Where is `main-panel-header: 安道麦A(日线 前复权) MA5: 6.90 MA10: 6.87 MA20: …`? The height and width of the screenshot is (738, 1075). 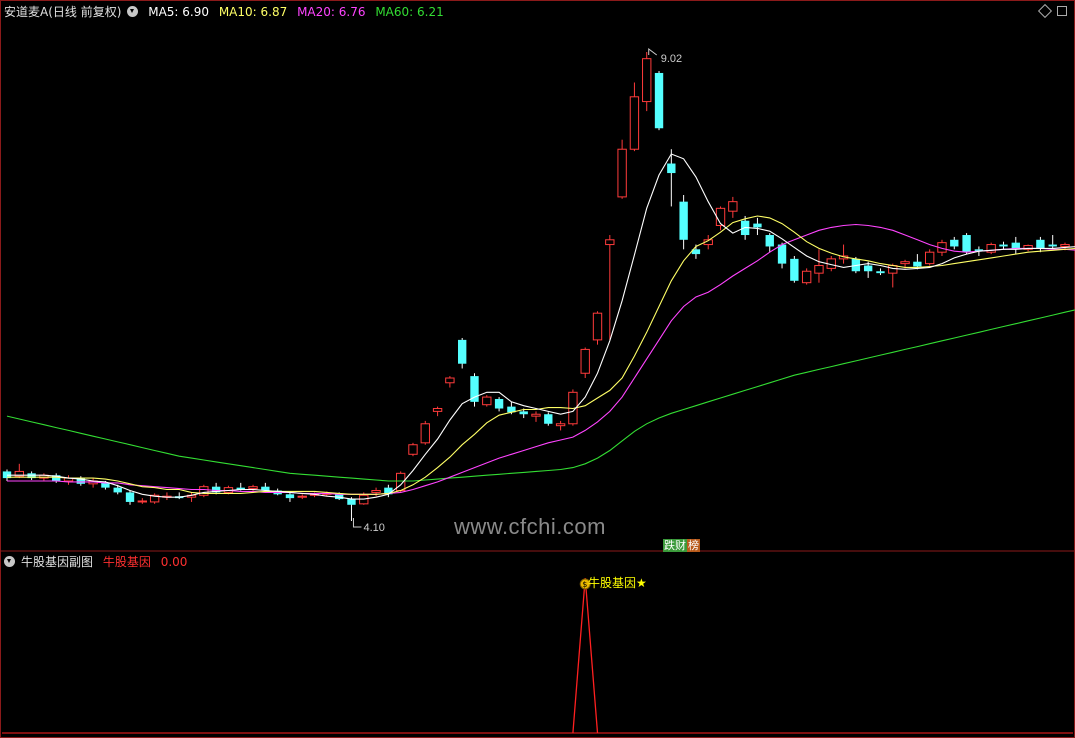 main-panel-header: 安道麦A(日线 前复权) MA5: 6.90 MA10: 6.87 MA20: … is located at coordinates (227, 12).